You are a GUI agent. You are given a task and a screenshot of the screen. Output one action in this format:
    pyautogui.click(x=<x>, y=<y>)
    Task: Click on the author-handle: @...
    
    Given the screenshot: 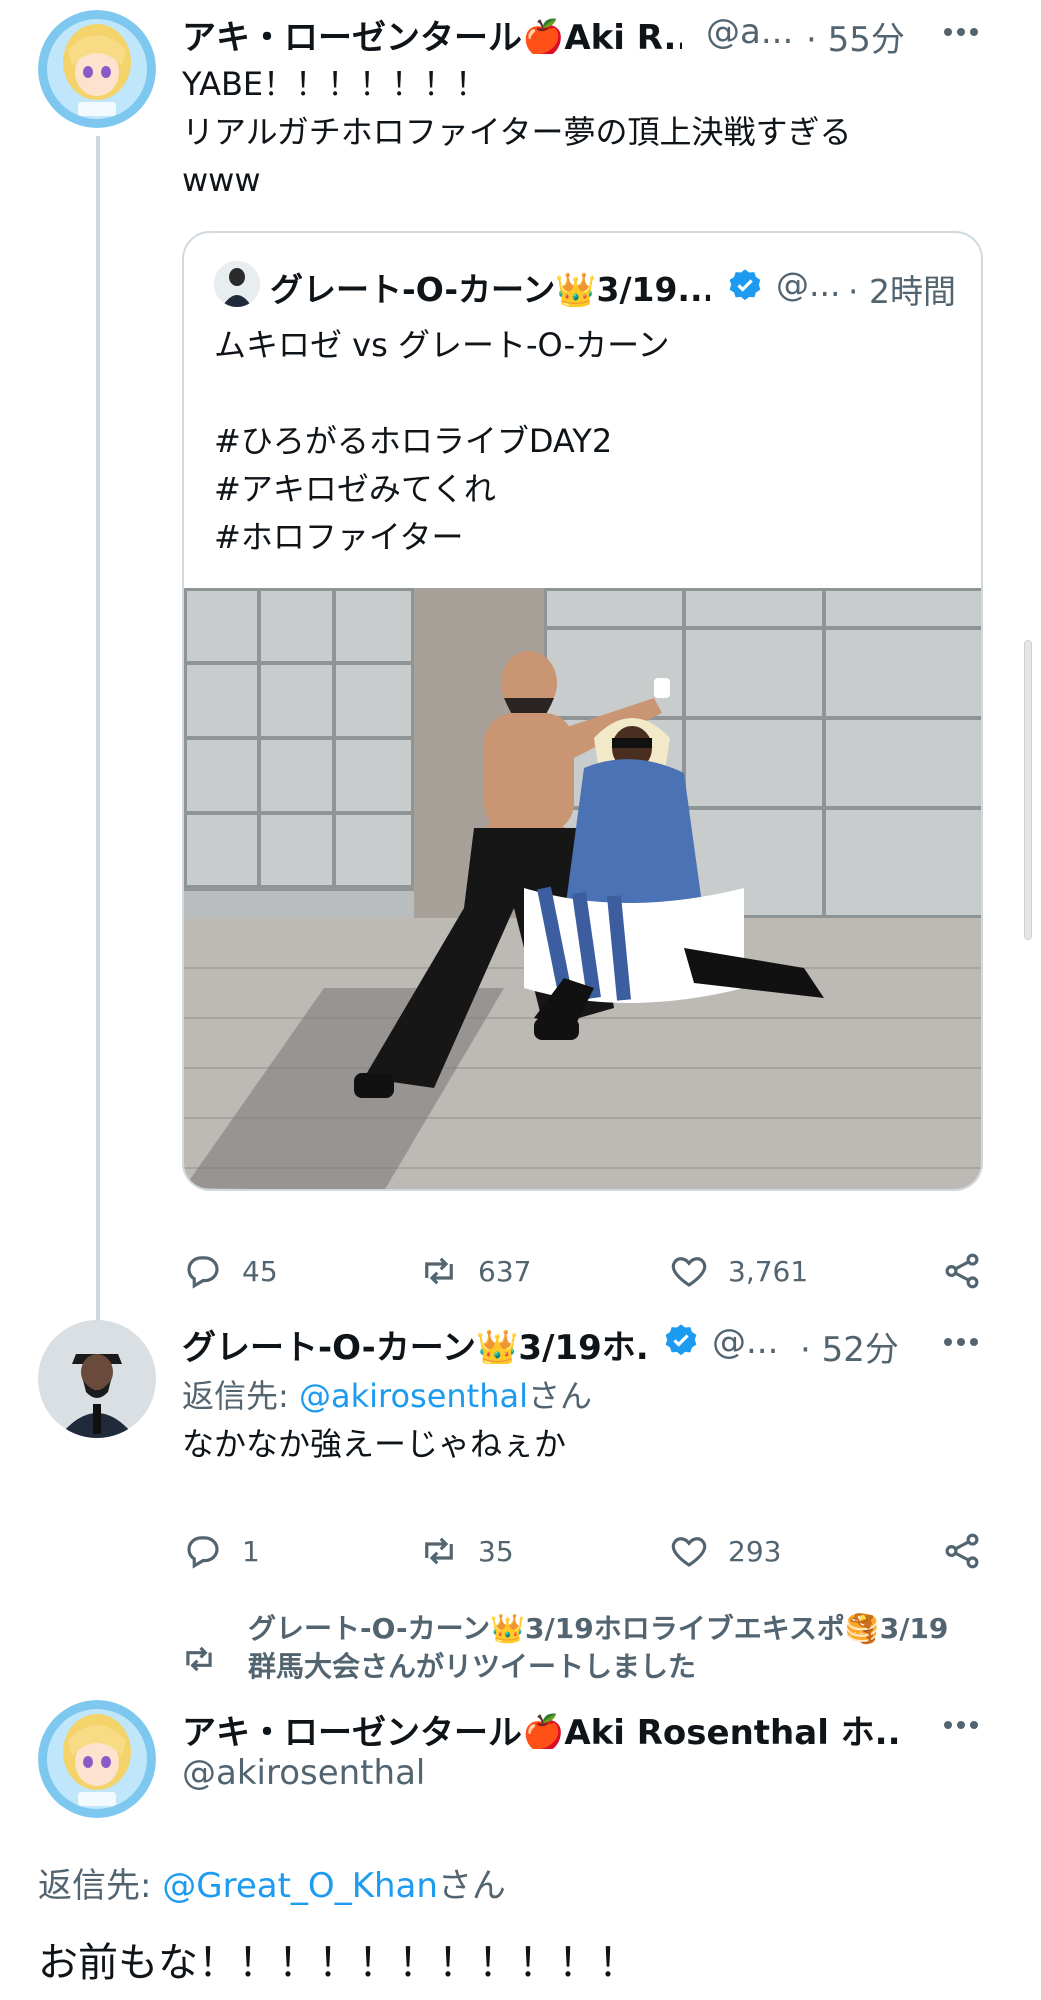 What is the action you would take?
    pyautogui.click(x=745, y=1342)
    